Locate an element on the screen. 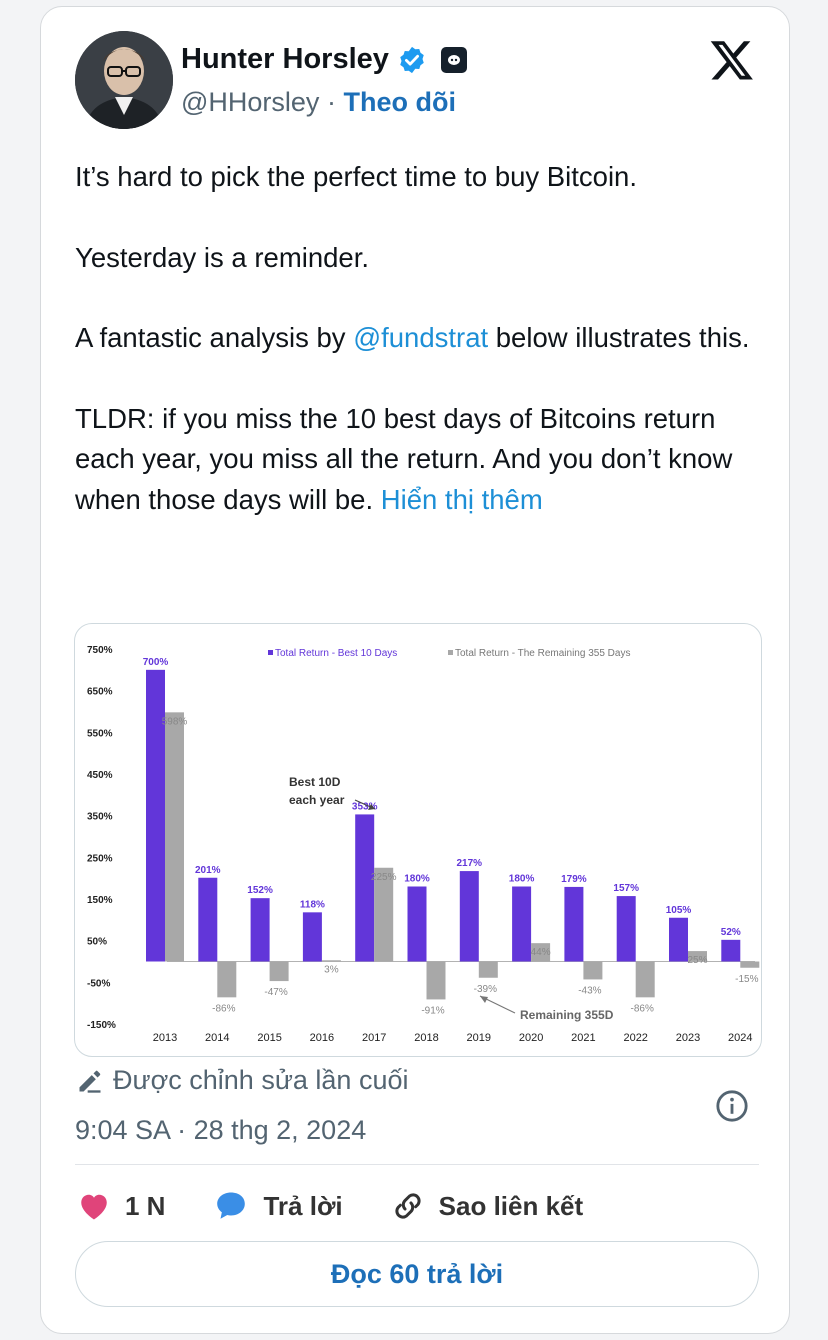  text-segment: below illustrates this. is located at coordinates (619, 337).